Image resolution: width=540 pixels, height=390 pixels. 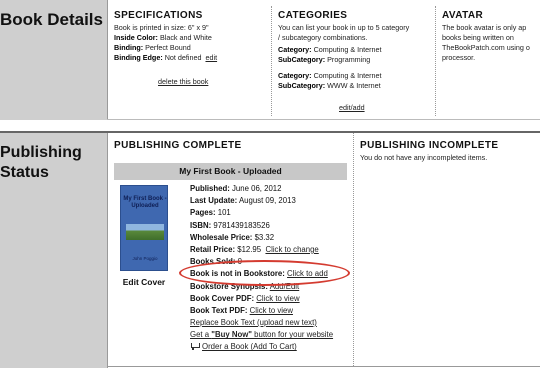 What do you see at coordinates (24, 172) in the screenshot?
I see `publishing-status-heading-line2: Status` at bounding box center [24, 172].